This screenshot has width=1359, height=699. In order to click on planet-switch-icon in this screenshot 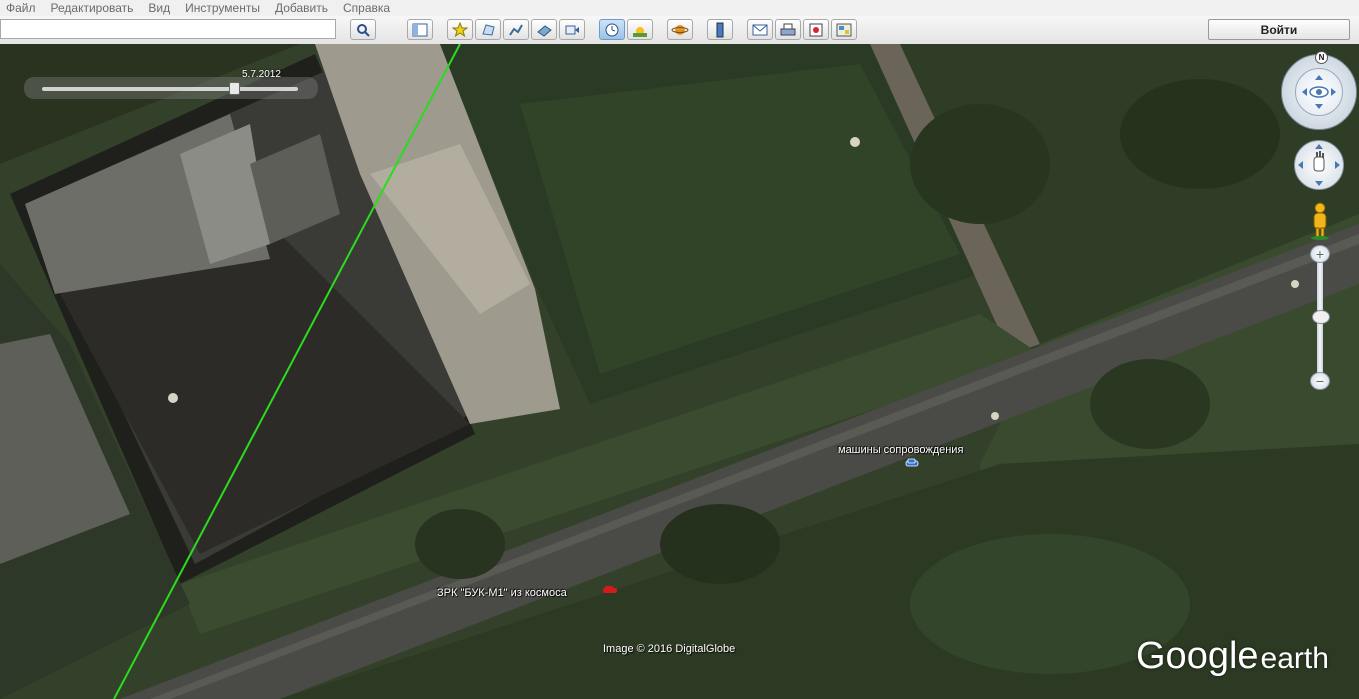, I will do `click(680, 29)`.